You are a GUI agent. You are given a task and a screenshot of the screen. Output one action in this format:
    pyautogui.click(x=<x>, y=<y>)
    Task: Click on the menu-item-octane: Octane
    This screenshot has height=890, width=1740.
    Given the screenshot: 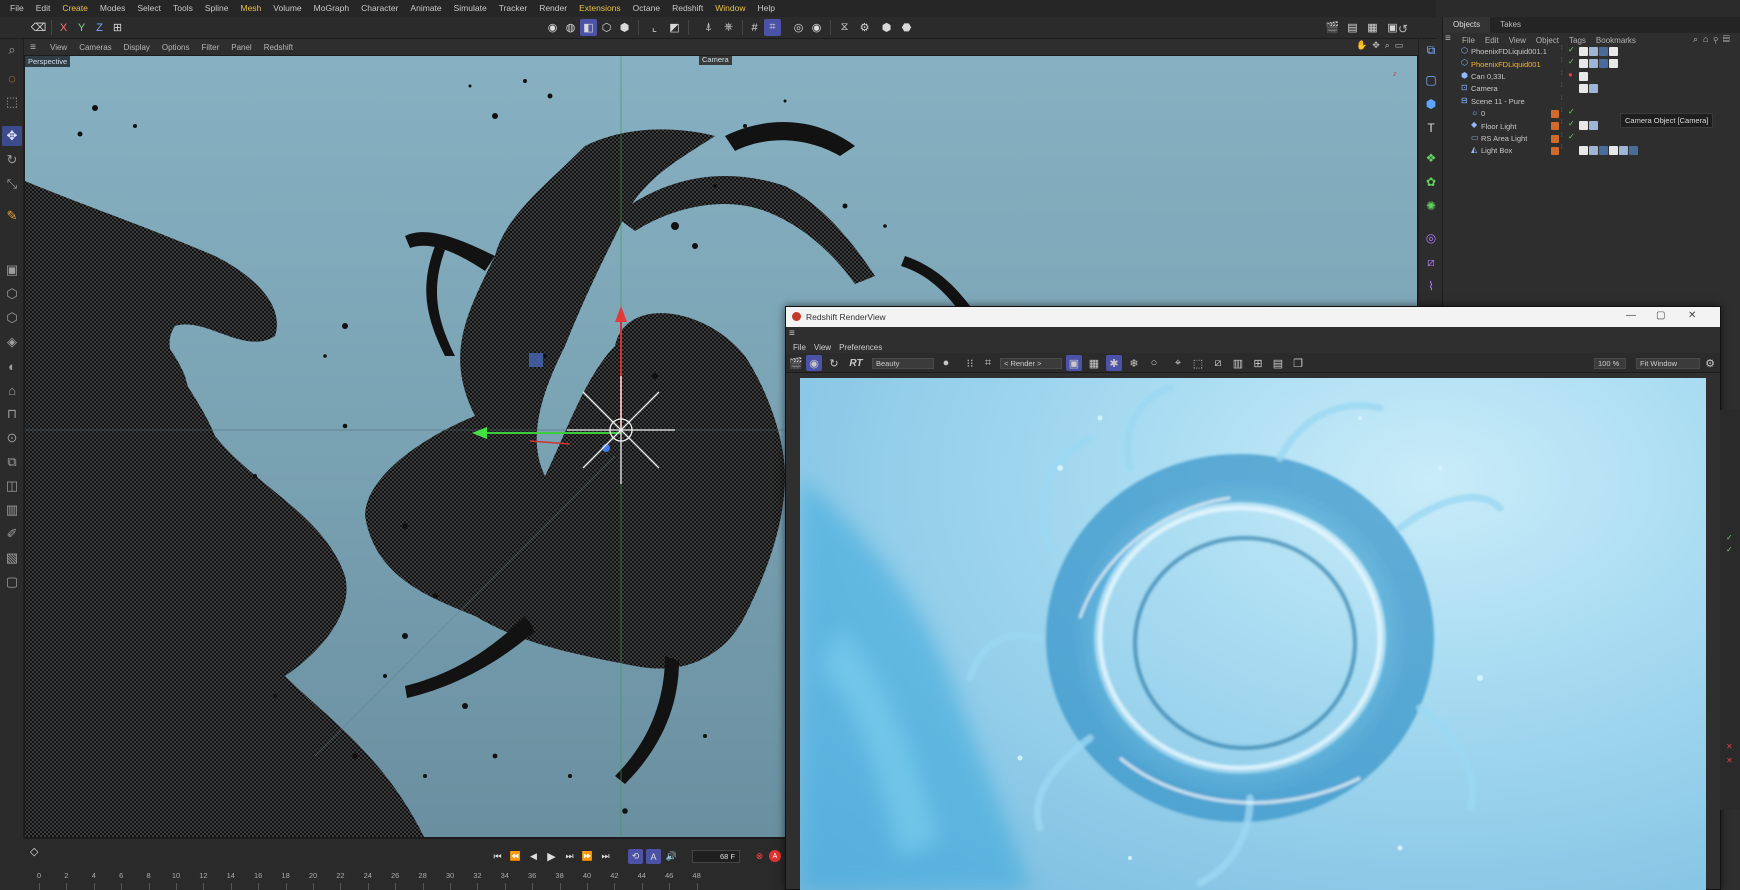 What is the action you would take?
    pyautogui.click(x=646, y=8)
    